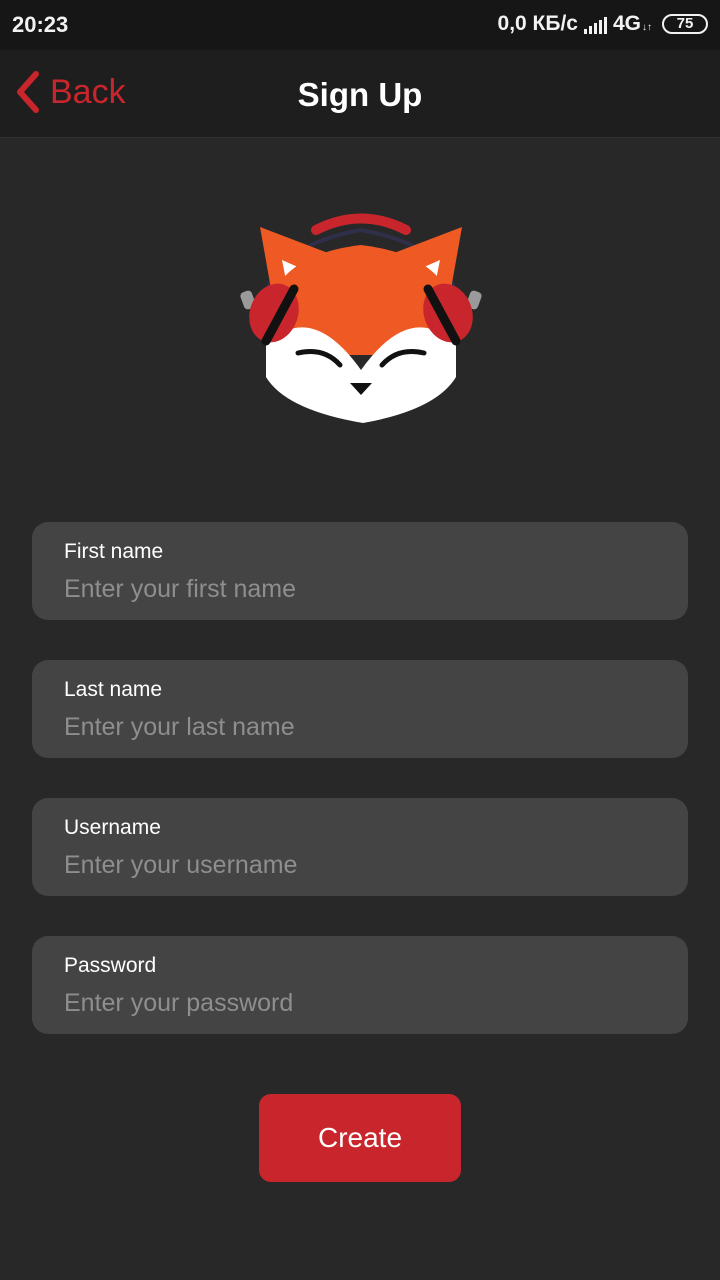 This screenshot has width=720, height=1280. I want to click on first-name-label: First name, so click(114, 551).